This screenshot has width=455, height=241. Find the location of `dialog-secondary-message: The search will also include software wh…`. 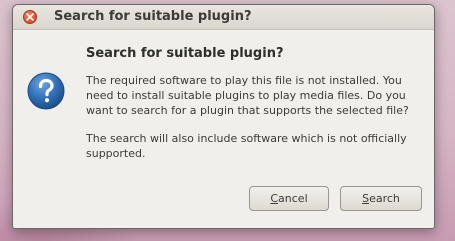

dialog-secondary-message: The search will also include software wh… is located at coordinates (246, 146).